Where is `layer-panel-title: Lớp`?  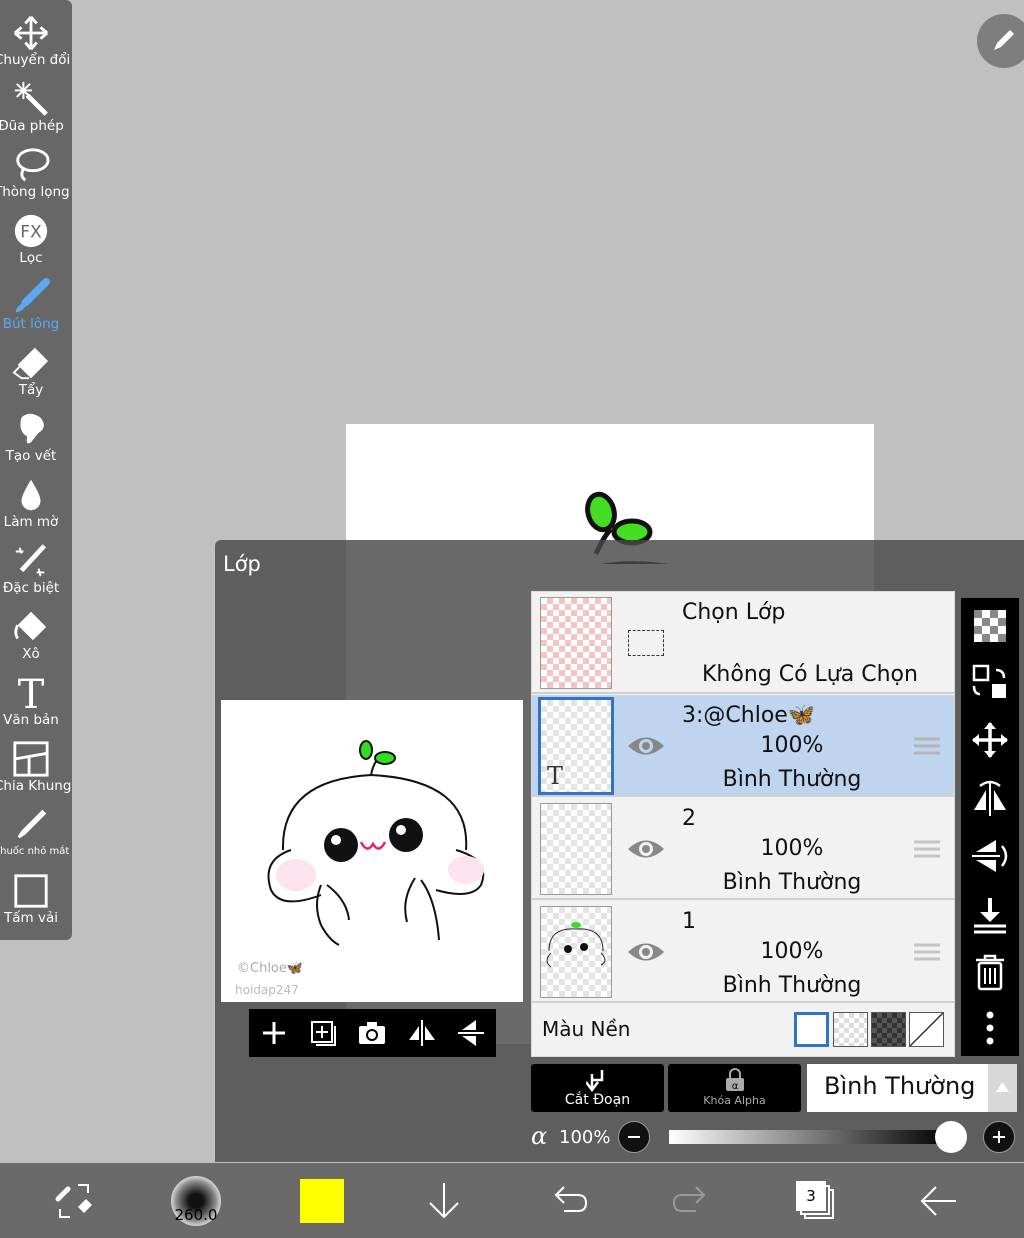
layer-panel-title: Lớp is located at coordinates (242, 564).